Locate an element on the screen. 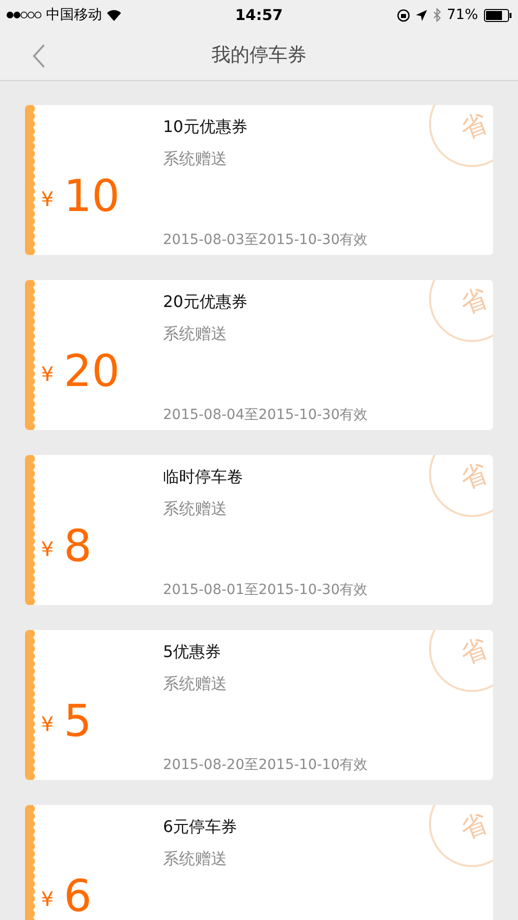  wifi-icon is located at coordinates (114, 15).